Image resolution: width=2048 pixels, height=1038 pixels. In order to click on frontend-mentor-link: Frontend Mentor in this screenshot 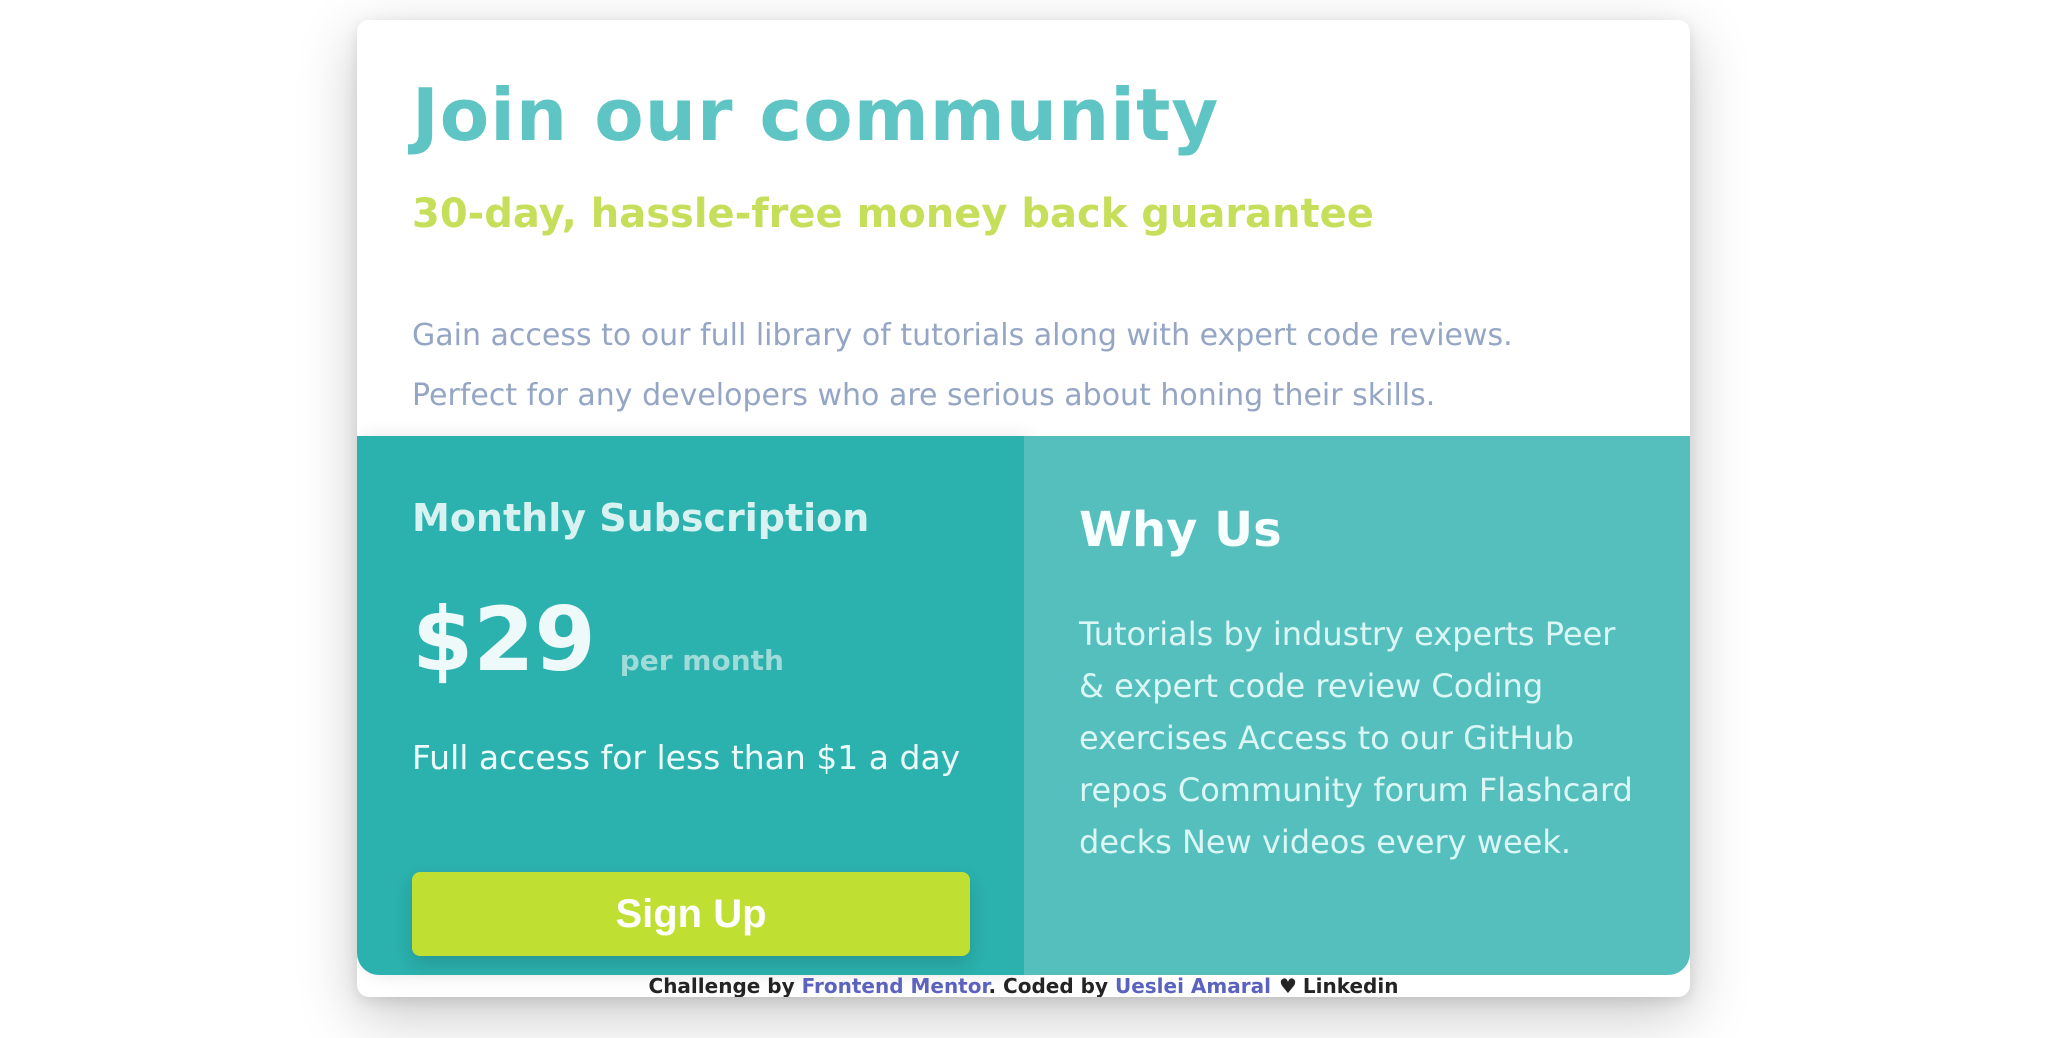, I will do `click(895, 985)`.